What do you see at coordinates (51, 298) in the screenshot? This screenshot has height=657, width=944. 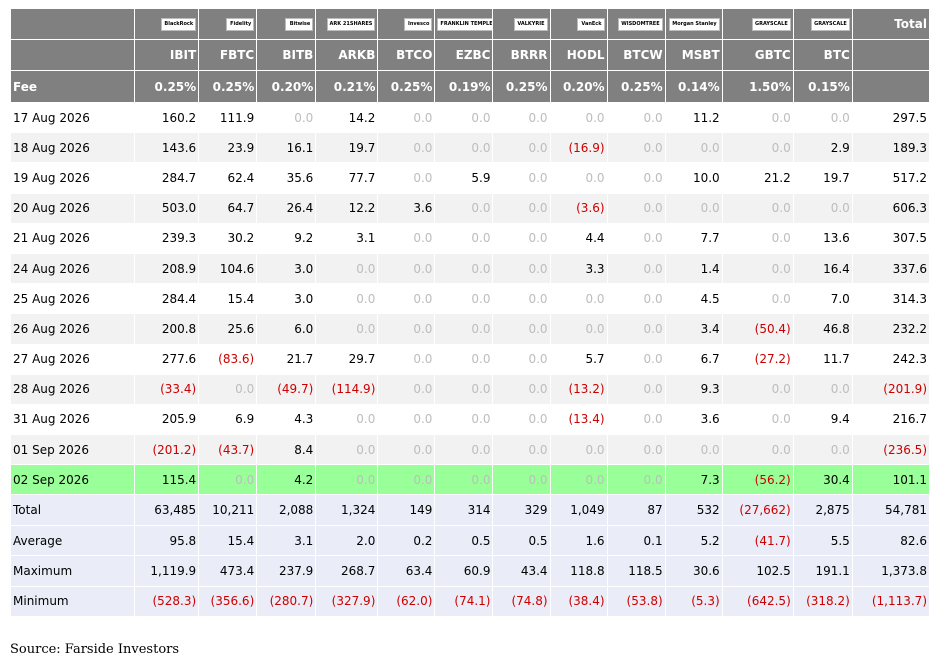 I see `row-date: 25 Aug 2026` at bounding box center [51, 298].